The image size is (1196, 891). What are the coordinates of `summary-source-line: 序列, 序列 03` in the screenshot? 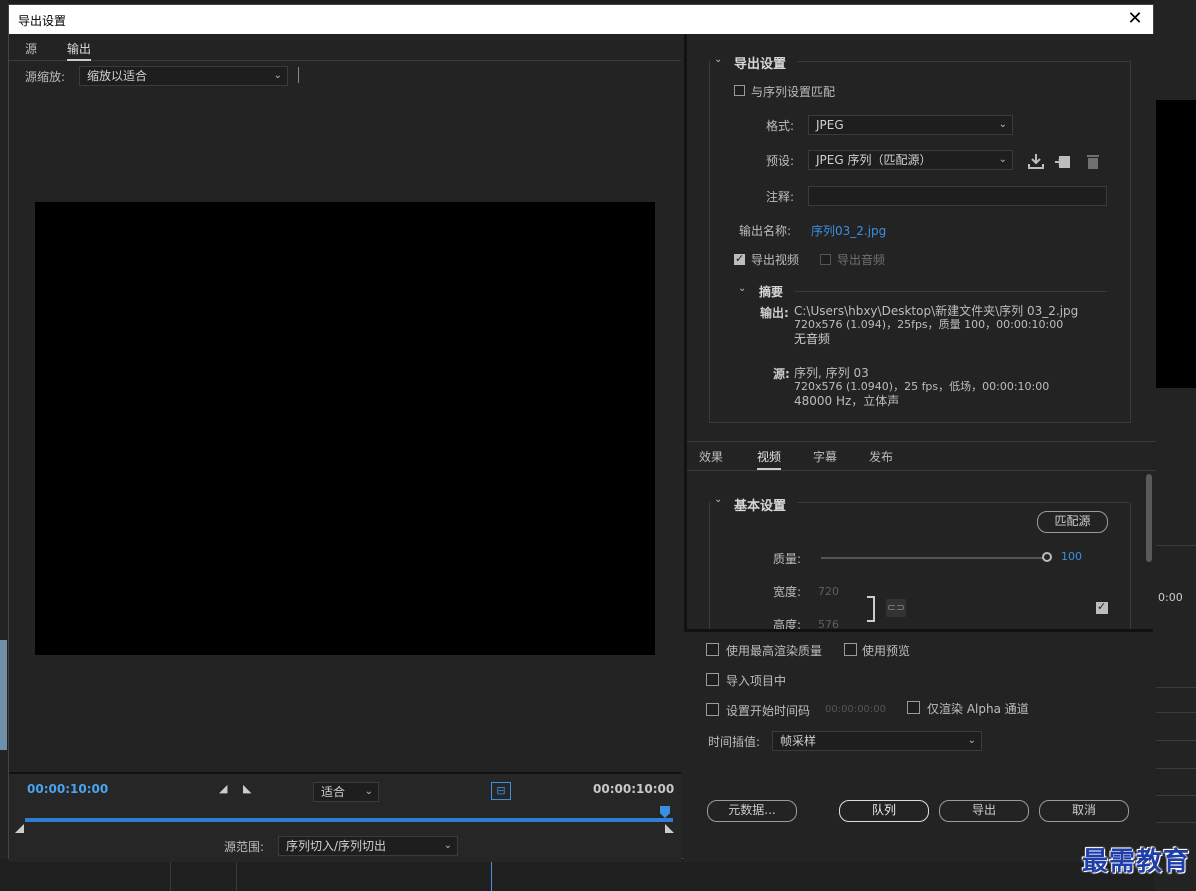 It's located at (831, 373).